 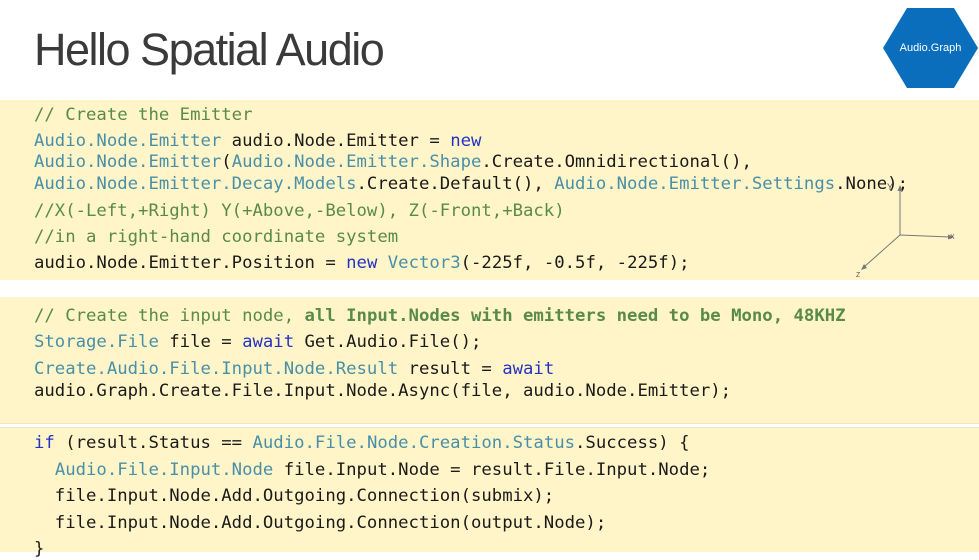 I want to click on x-axis-label: X, so click(x=952, y=237).